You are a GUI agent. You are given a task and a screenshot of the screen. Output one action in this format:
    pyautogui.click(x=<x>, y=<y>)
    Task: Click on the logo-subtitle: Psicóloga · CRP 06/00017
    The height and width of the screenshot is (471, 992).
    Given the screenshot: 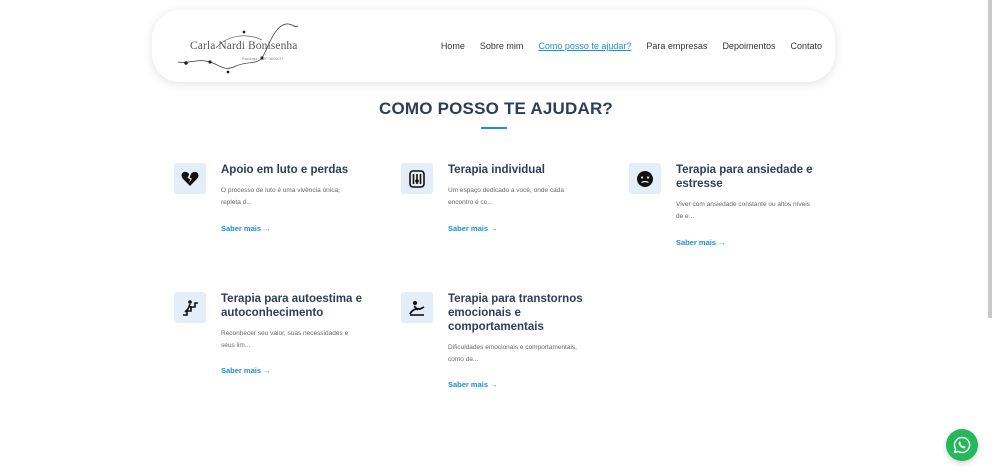 What is the action you would take?
    pyautogui.click(x=263, y=59)
    